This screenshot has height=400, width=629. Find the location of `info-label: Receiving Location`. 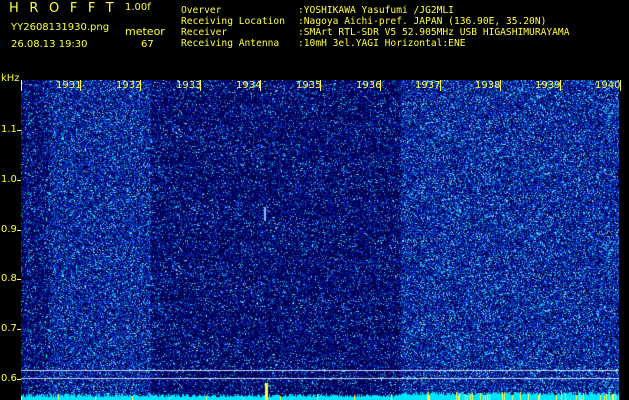

info-label: Receiving Location is located at coordinates (233, 21).